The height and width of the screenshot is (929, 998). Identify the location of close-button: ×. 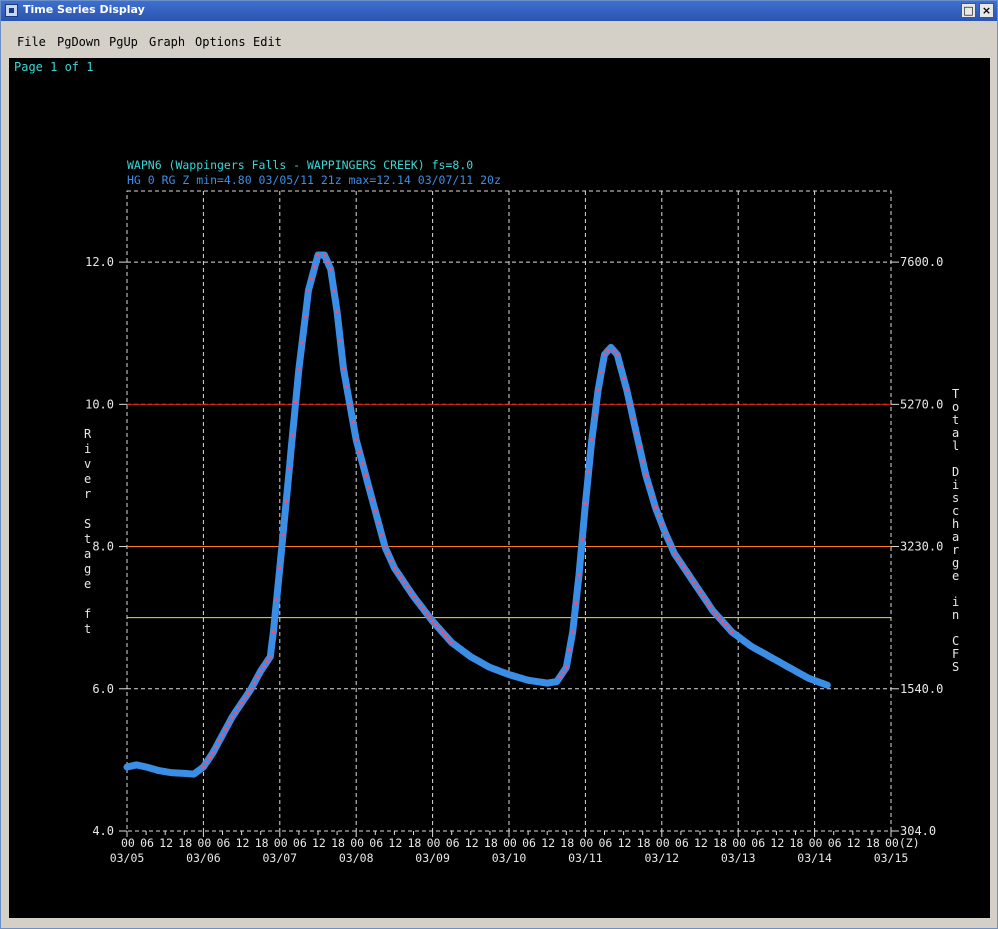
(986, 10).